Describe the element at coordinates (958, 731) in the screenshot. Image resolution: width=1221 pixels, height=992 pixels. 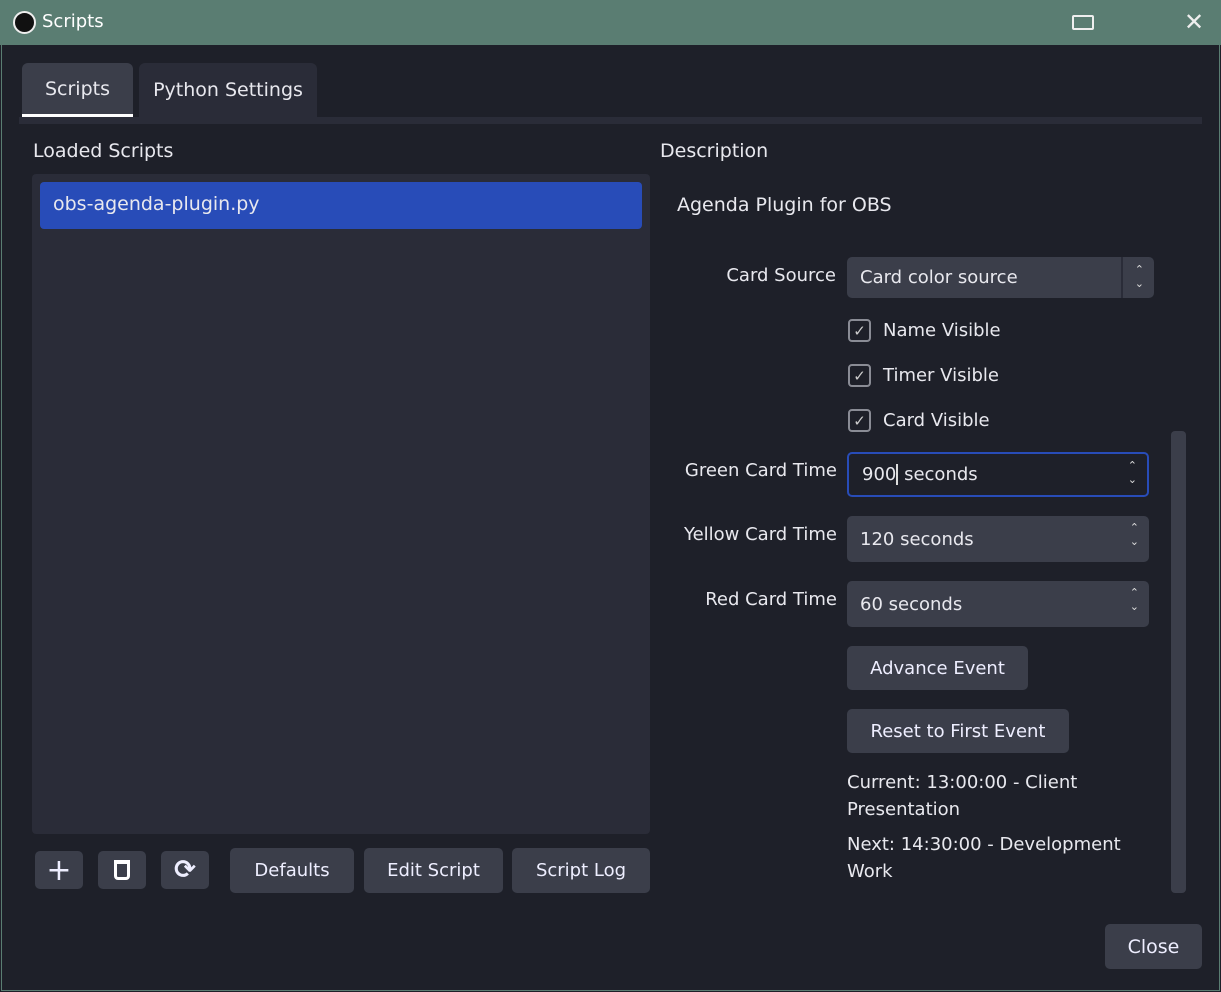
I see `reset-first-event-button: Reset to First Event` at that location.